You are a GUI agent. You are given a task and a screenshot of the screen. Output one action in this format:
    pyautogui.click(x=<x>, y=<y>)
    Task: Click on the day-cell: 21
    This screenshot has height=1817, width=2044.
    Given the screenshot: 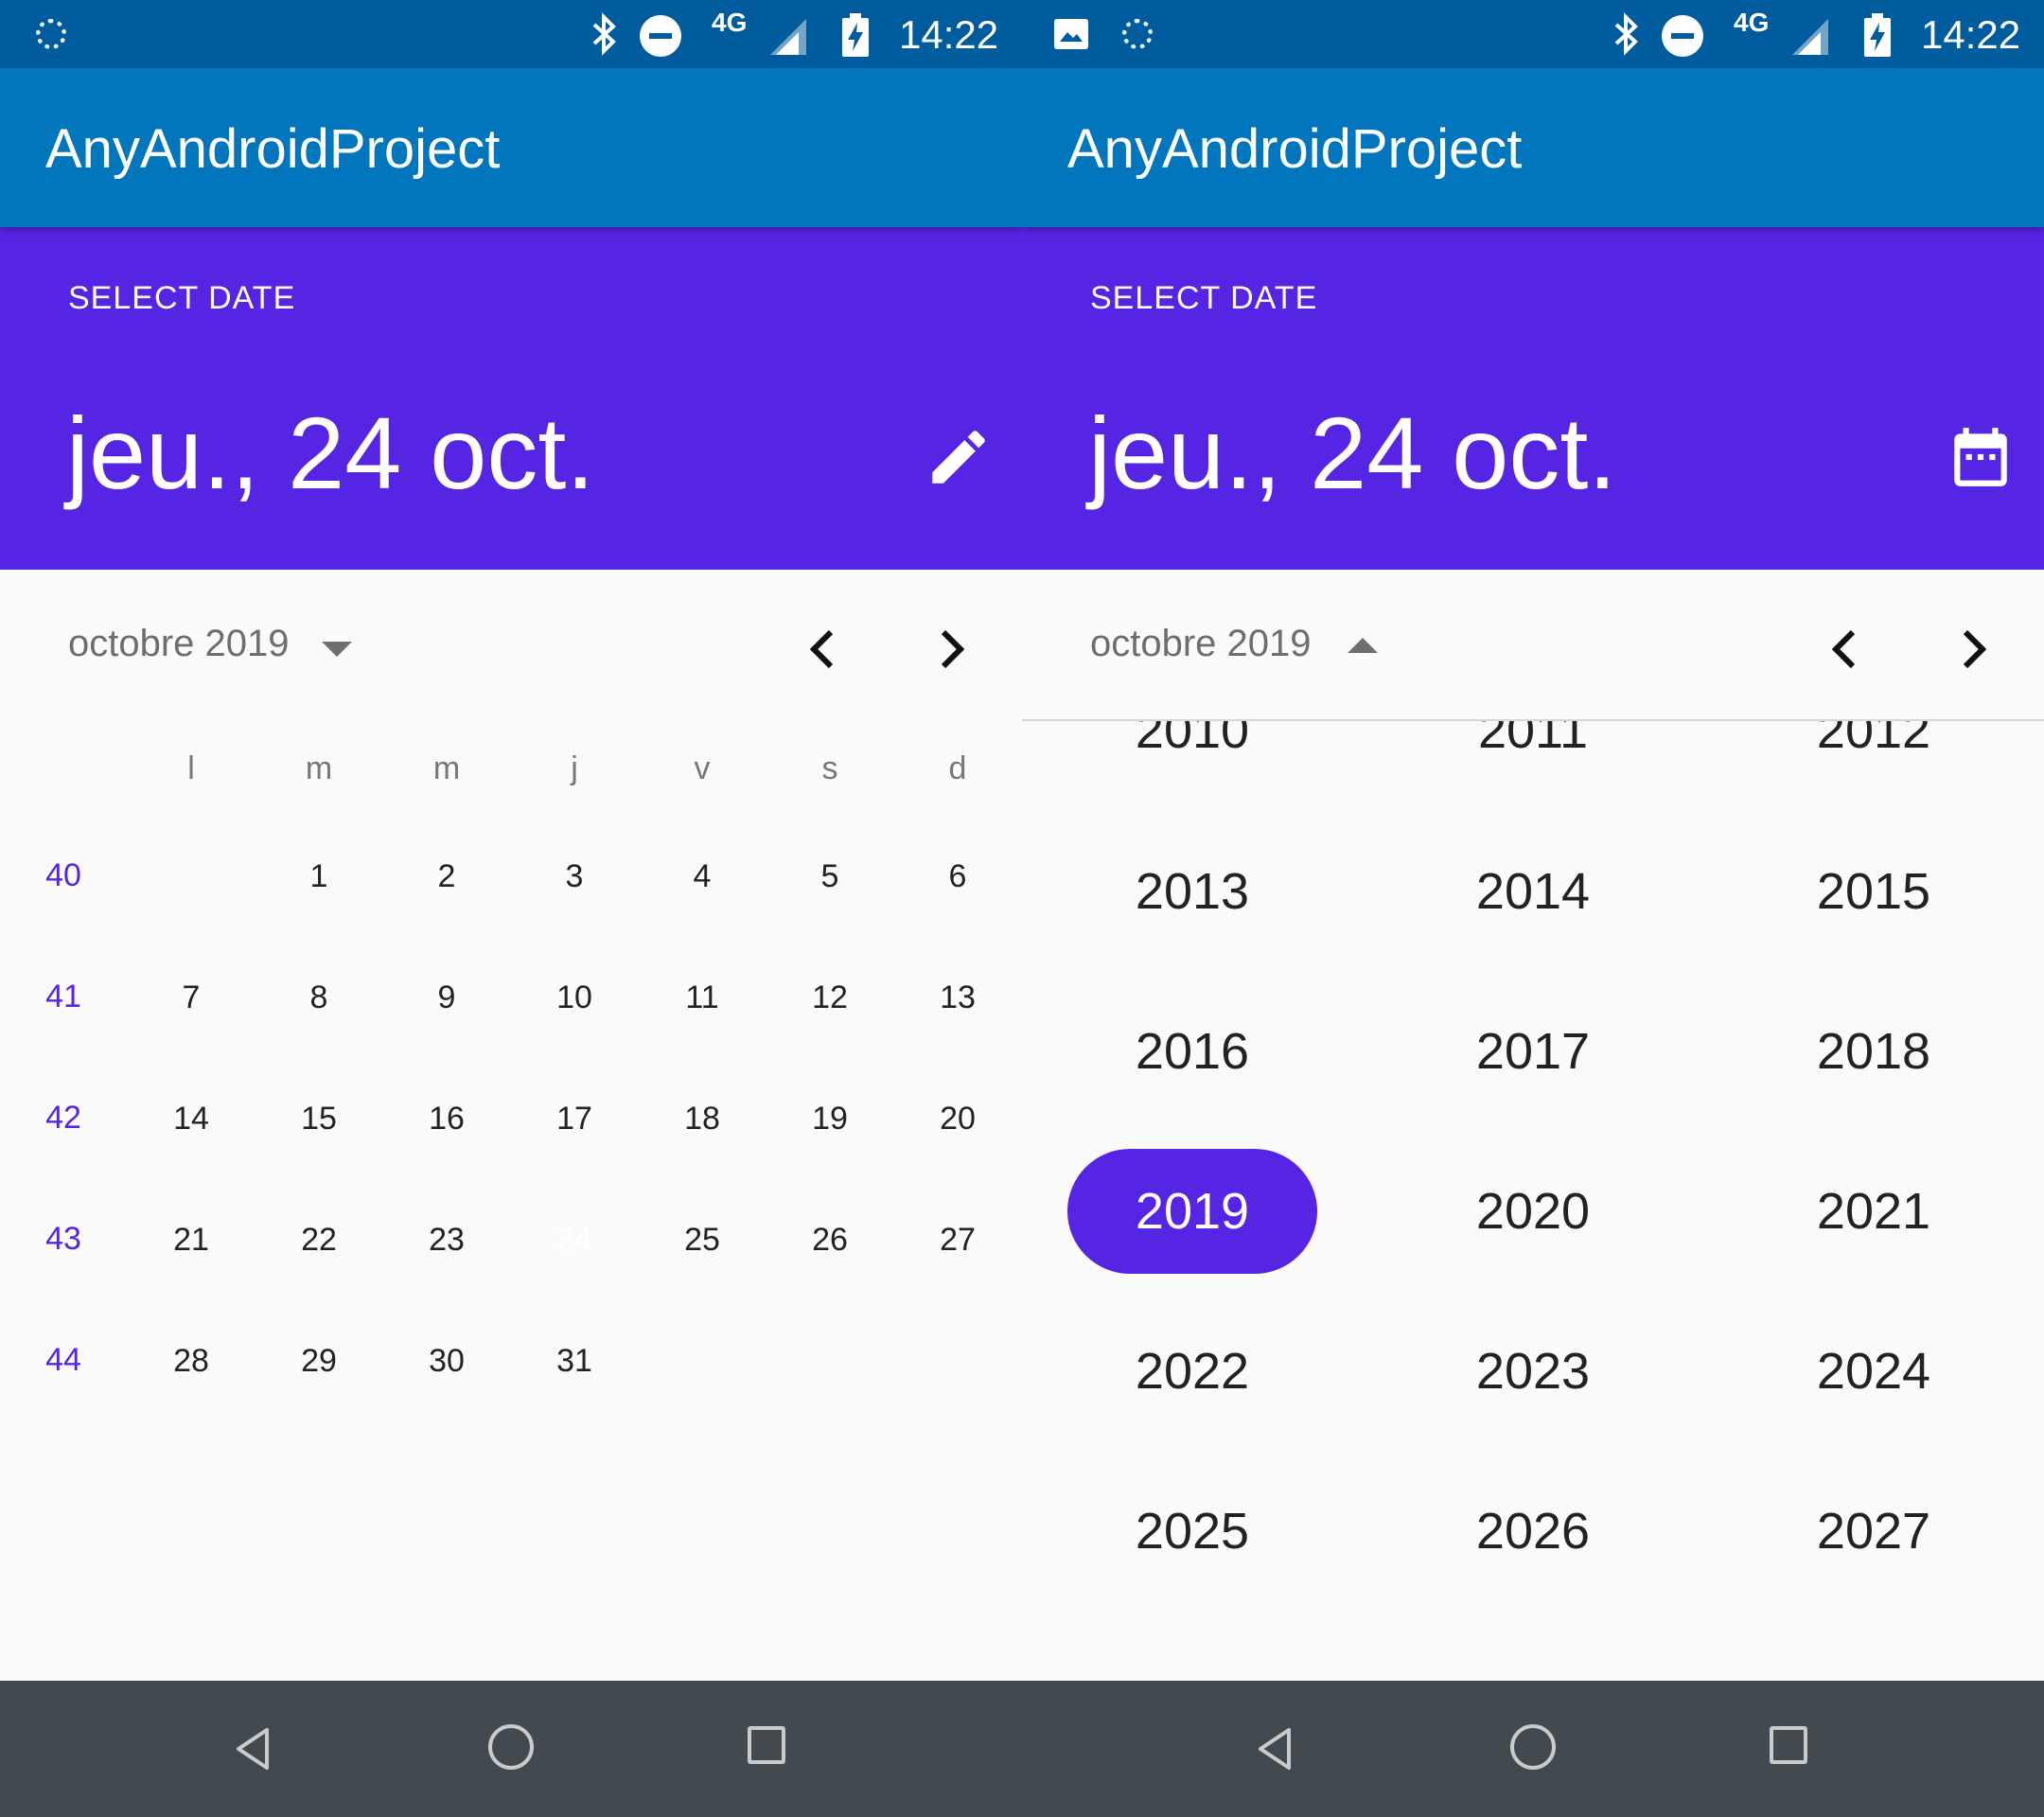 What is the action you would take?
    pyautogui.click(x=191, y=1240)
    